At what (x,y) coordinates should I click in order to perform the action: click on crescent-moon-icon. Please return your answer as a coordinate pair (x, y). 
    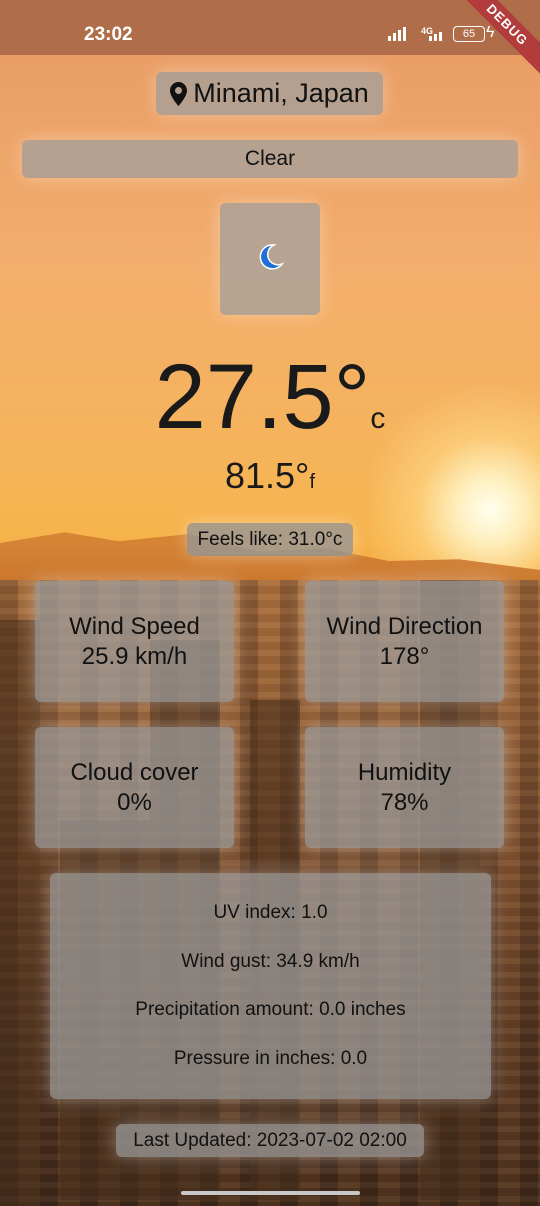
    Looking at the image, I should click on (270, 259).